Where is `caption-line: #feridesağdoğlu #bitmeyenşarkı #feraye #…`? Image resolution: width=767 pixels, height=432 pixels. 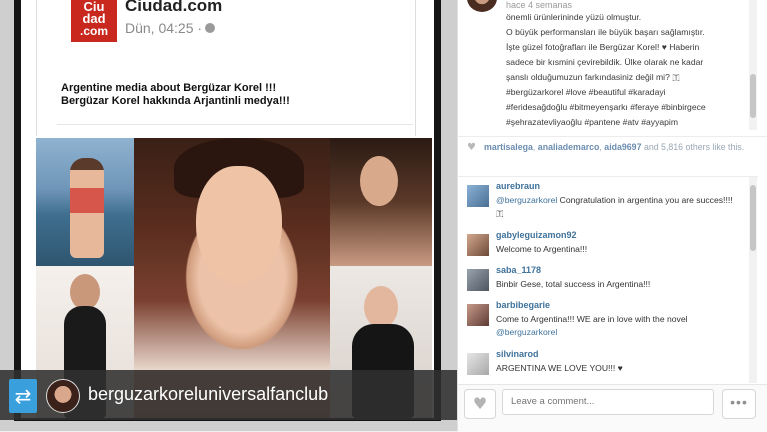
caption-line: #feridesağdoğlu #bitmeyenşarkı #feraye #… is located at coordinates (606, 107).